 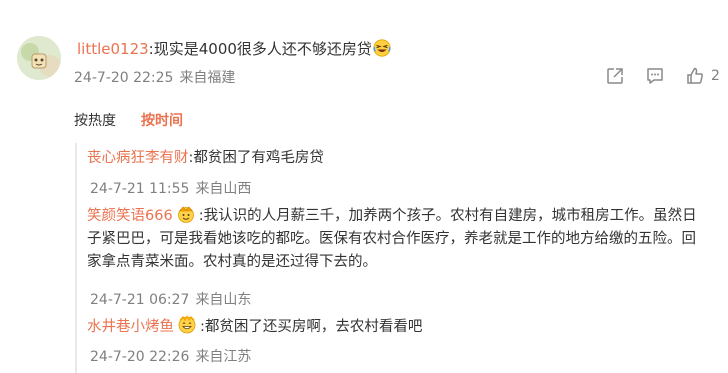 I want to click on comment-actions: 2, so click(x=660, y=76).